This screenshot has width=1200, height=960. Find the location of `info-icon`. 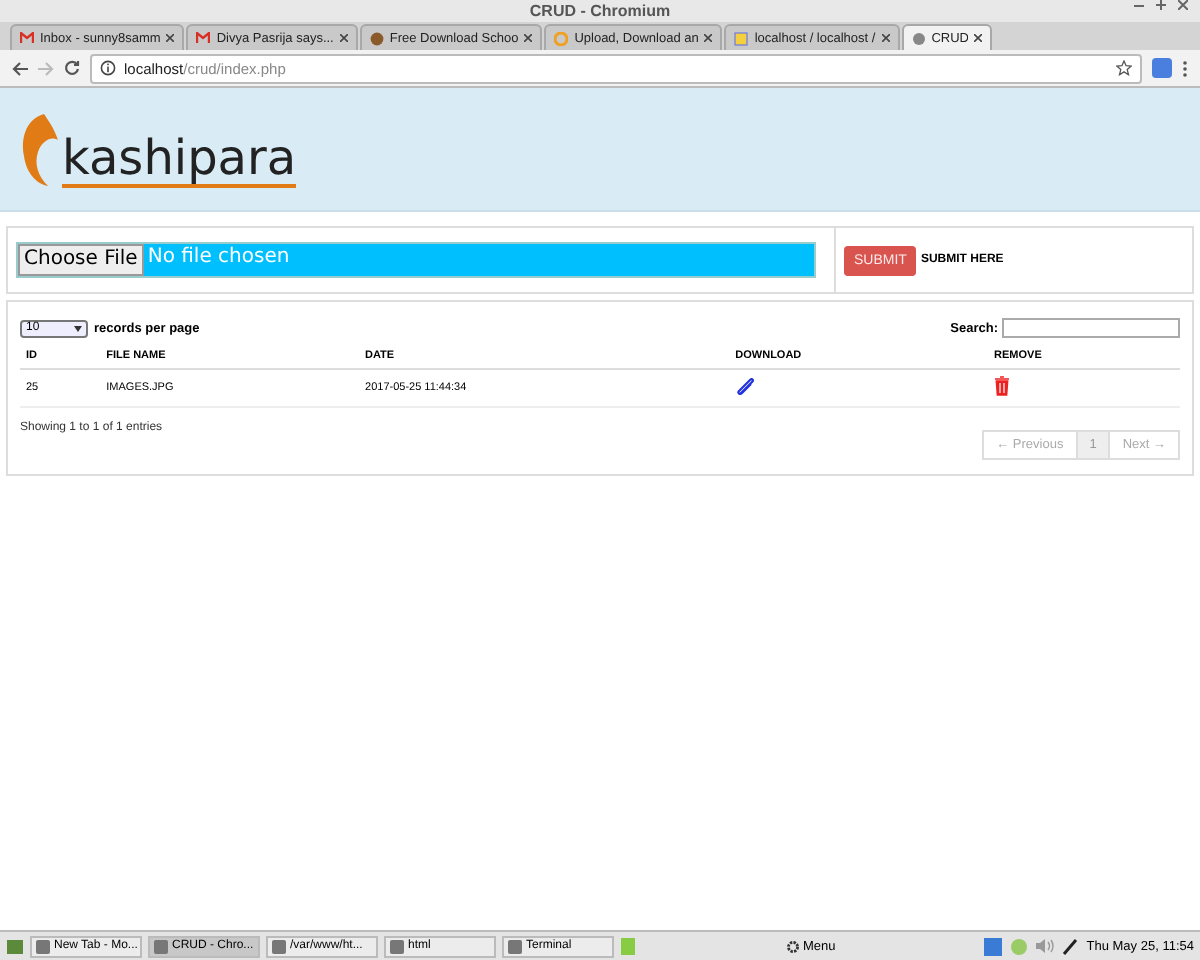

info-icon is located at coordinates (108, 68).